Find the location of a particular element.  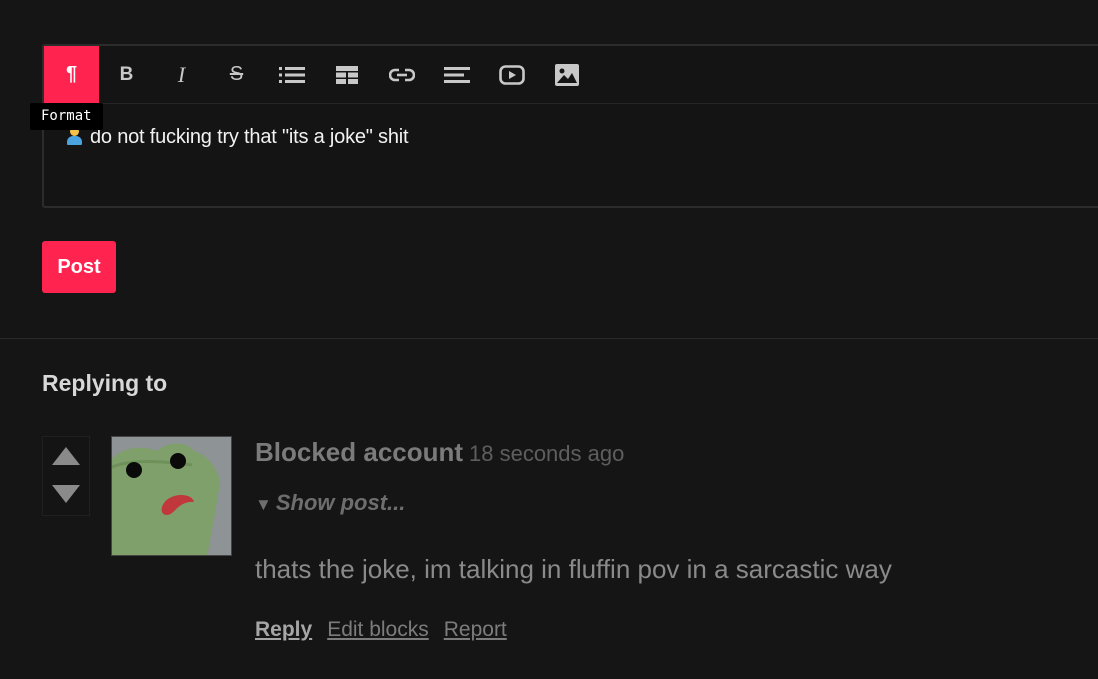

pilcrow-icon: ¶ is located at coordinates (71, 74).